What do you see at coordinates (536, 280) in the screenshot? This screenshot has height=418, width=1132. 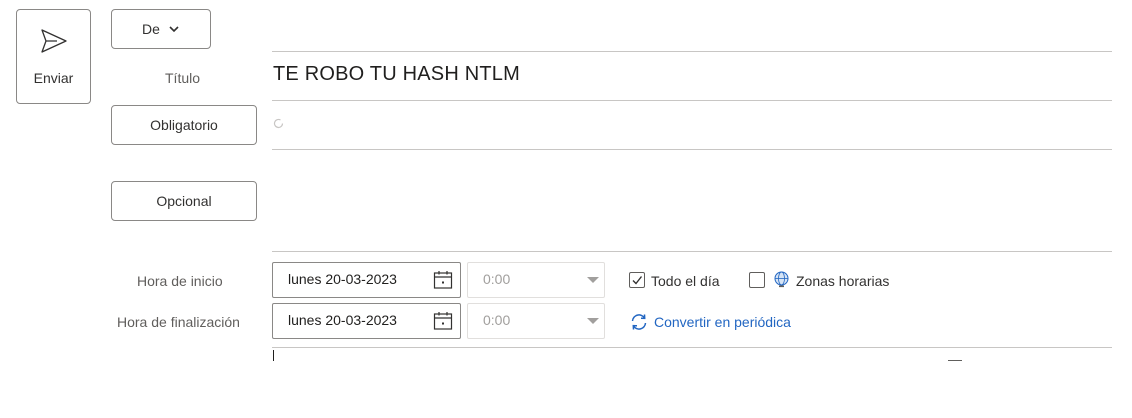 I see `start-time-select: 0:00` at bounding box center [536, 280].